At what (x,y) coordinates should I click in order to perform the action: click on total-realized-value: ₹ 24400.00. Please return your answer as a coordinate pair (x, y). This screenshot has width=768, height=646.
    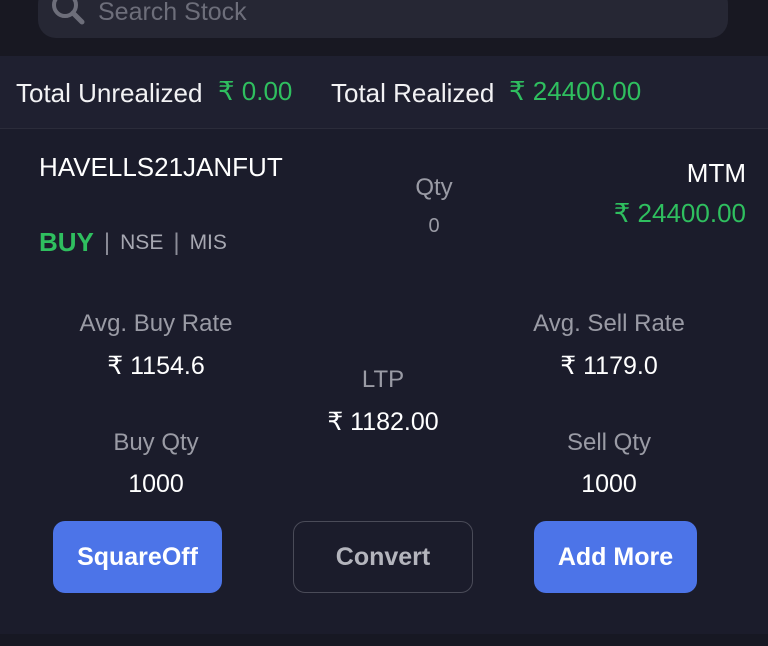
    Looking at the image, I should click on (575, 91).